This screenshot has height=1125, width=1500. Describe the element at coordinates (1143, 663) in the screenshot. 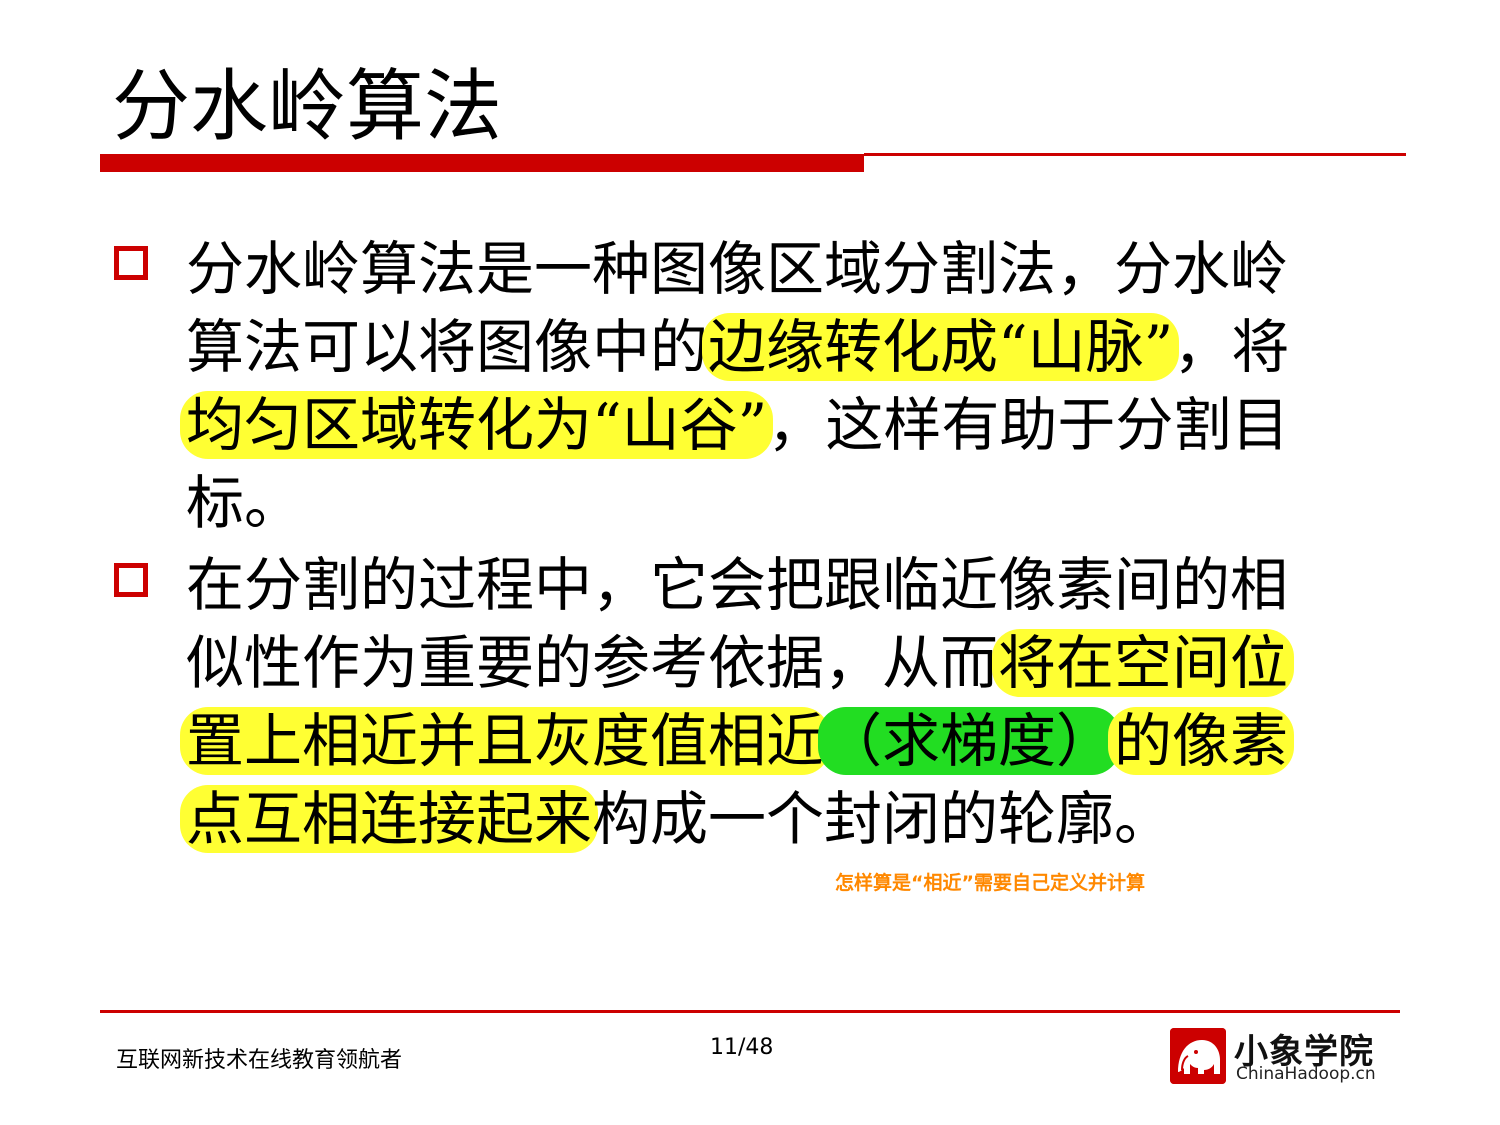

I see `highlight-yellow: 将在空间位` at that location.